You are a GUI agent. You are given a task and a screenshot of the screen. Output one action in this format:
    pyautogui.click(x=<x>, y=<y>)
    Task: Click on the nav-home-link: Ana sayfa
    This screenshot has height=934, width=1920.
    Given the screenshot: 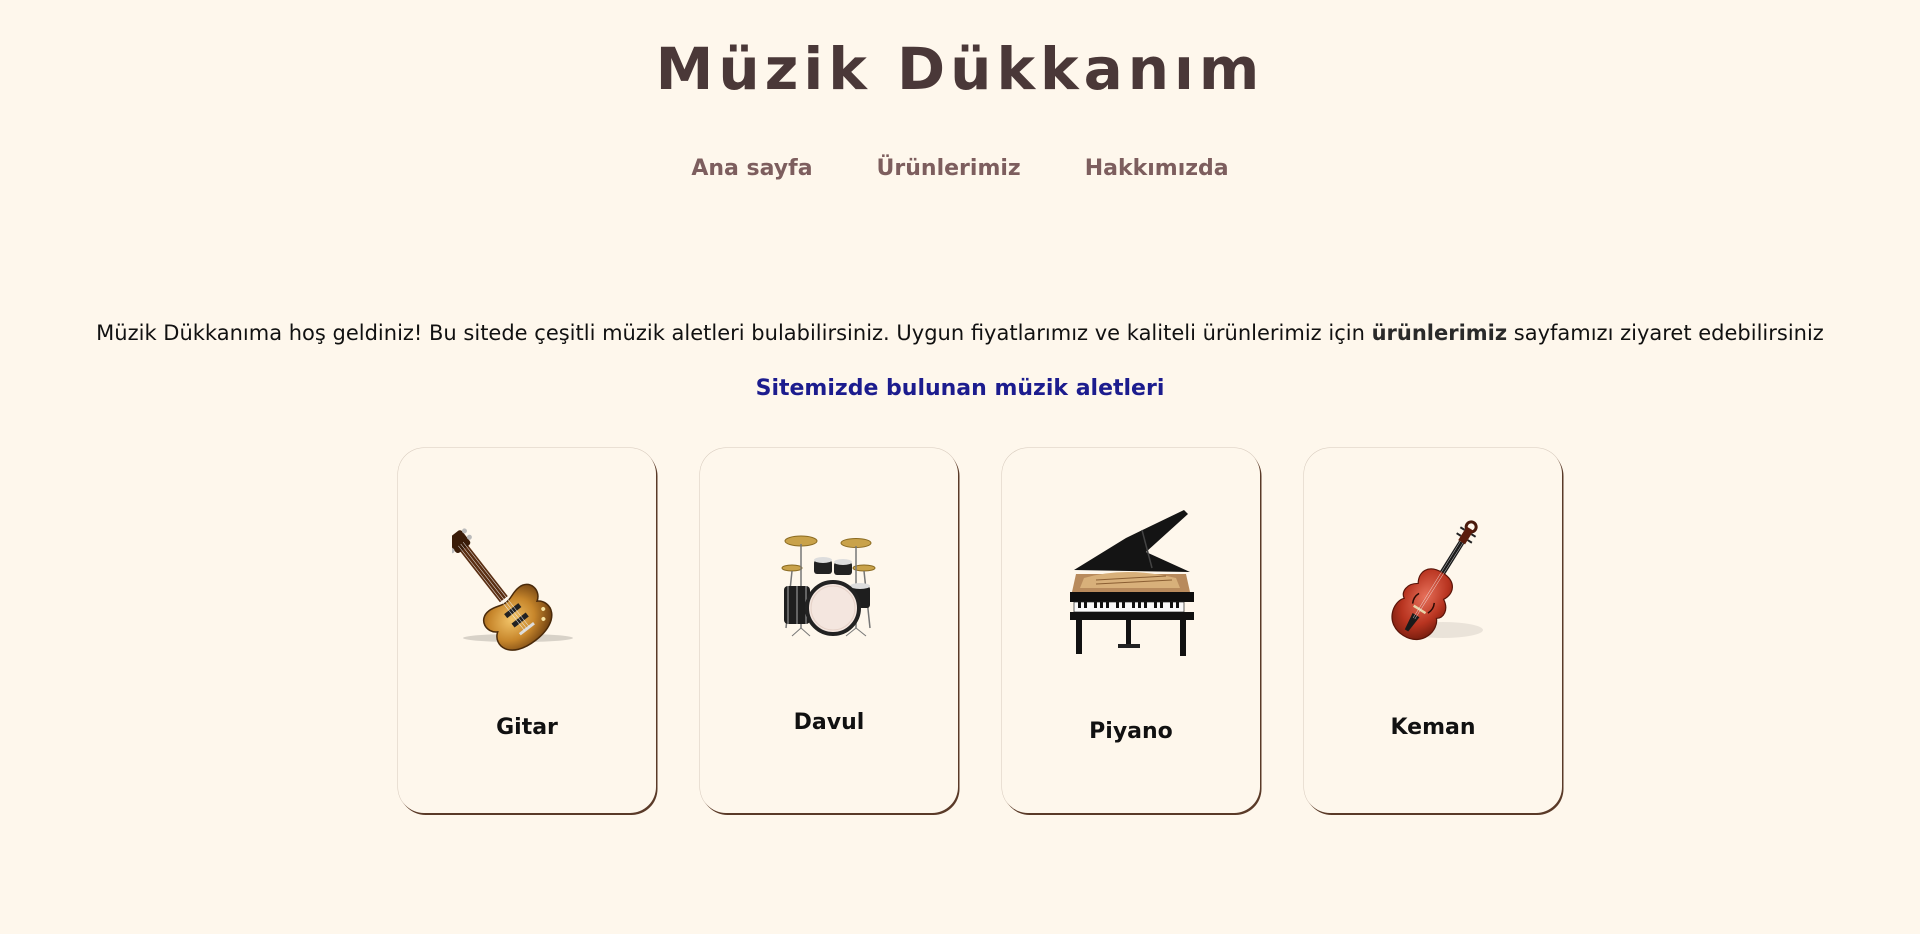 What is the action you would take?
    pyautogui.click(x=751, y=169)
    